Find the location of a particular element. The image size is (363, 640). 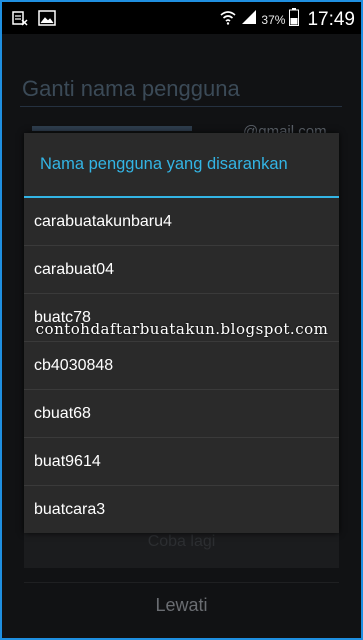

title-divider is located at coordinates (181, 106).